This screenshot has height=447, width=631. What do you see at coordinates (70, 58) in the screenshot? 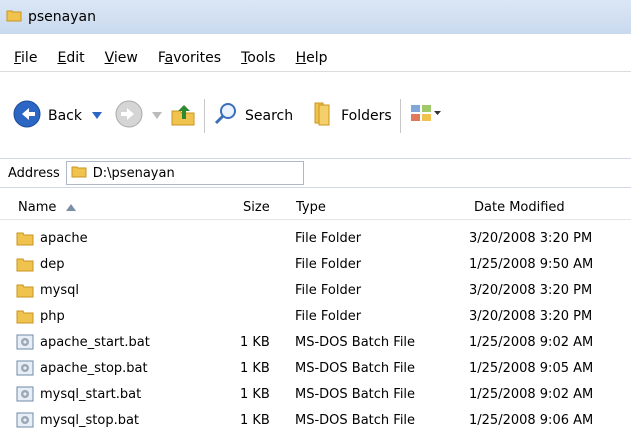
I see `menu-edit: Edit` at bounding box center [70, 58].